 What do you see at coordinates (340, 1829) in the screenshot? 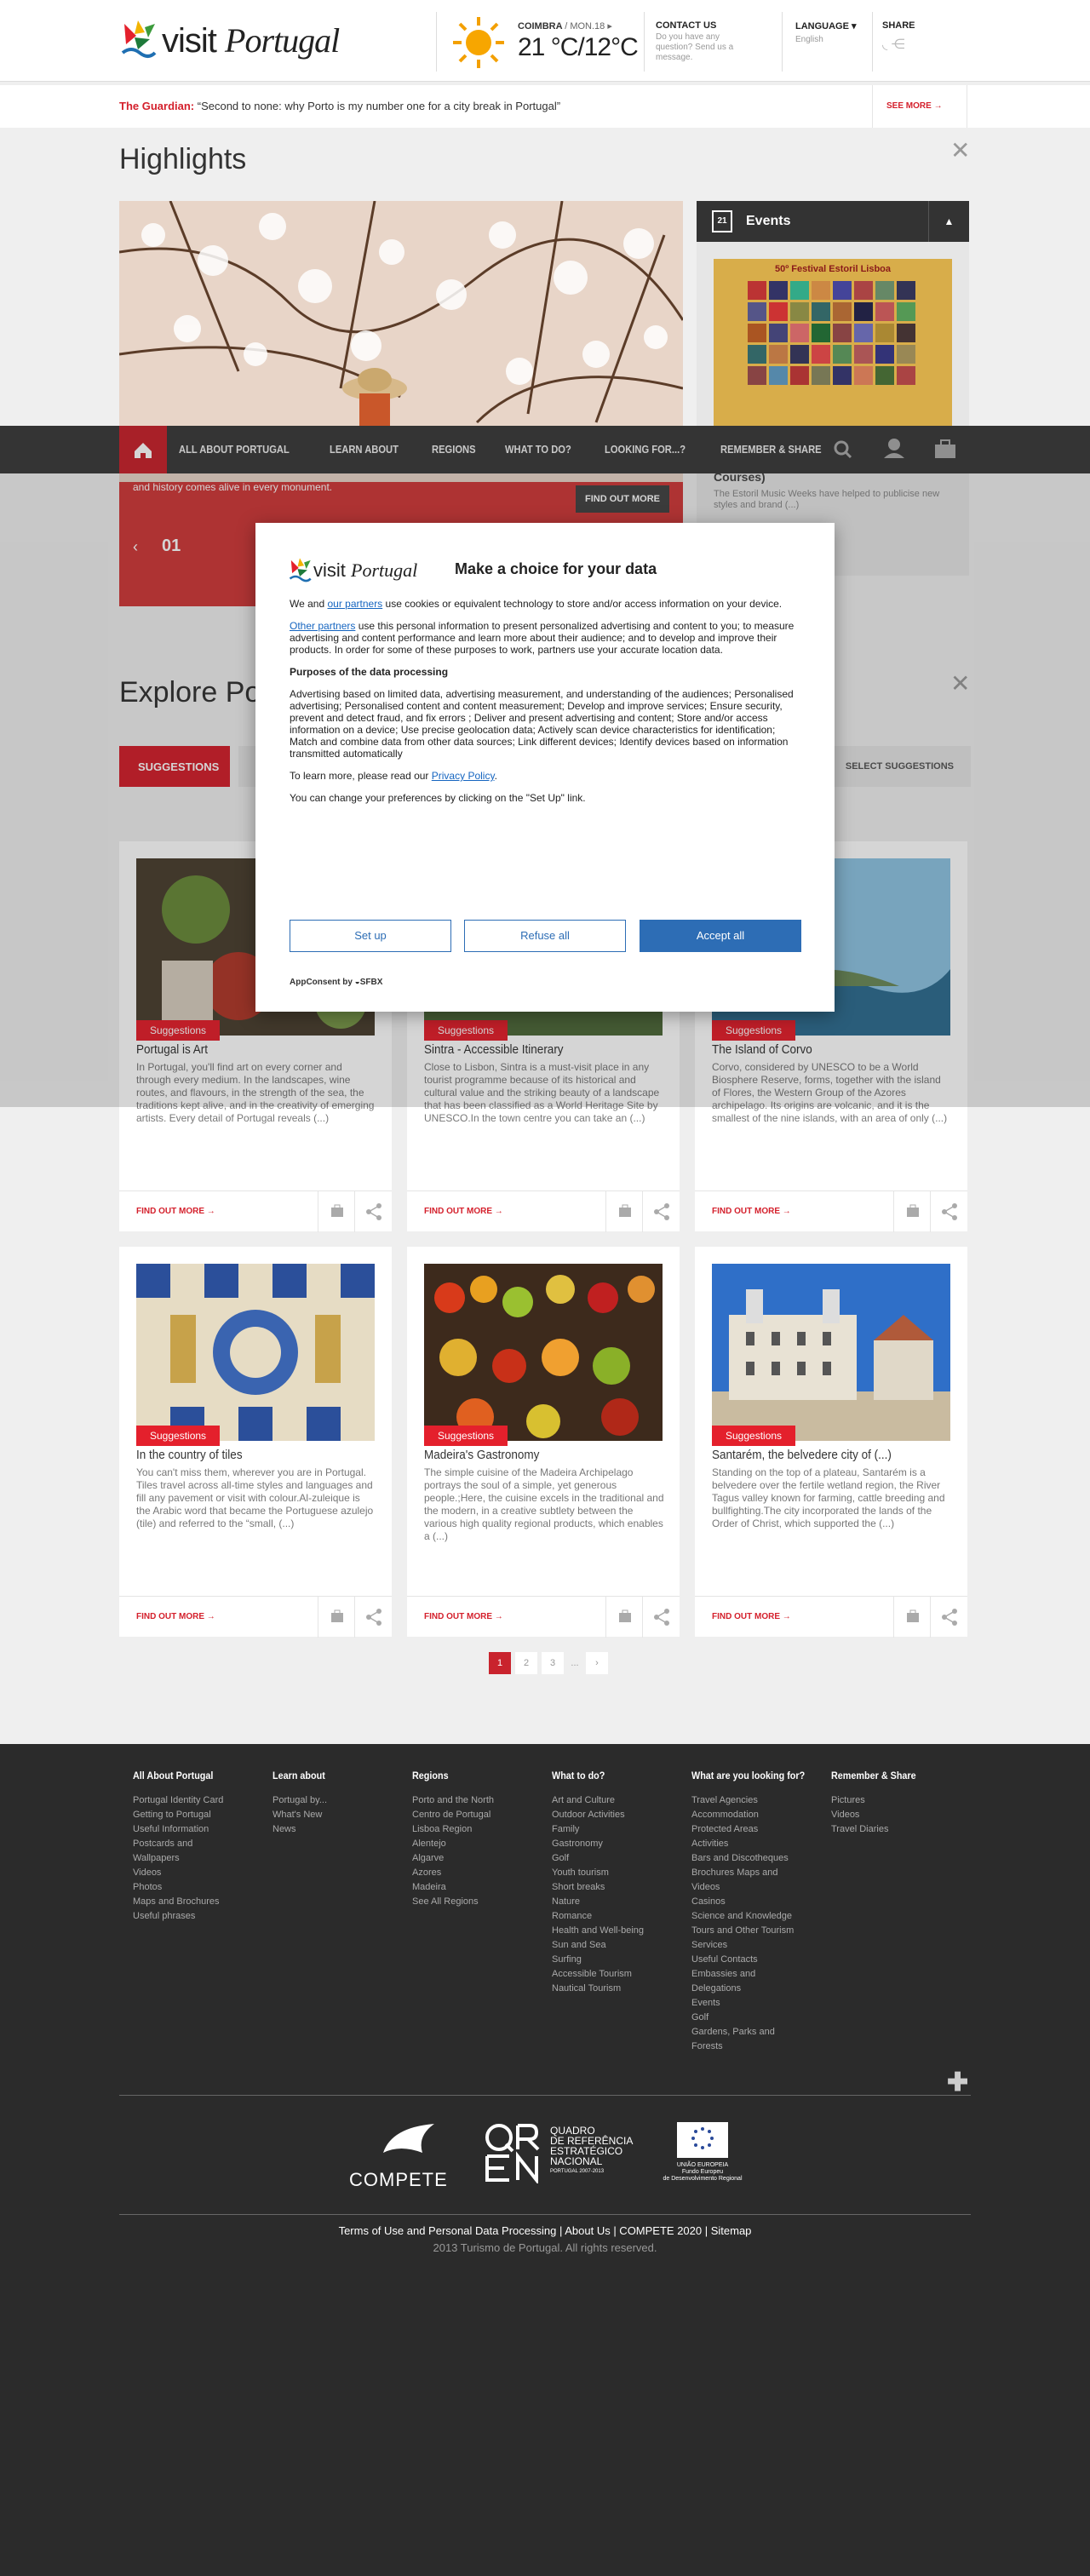
I see `footer-link: News` at bounding box center [340, 1829].